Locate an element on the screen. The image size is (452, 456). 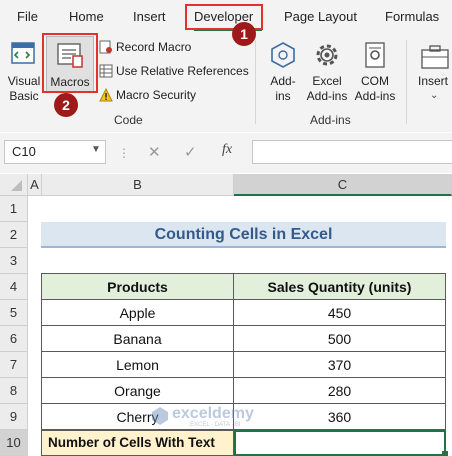
insert-function-icon: fx is located at coordinates (227, 150).